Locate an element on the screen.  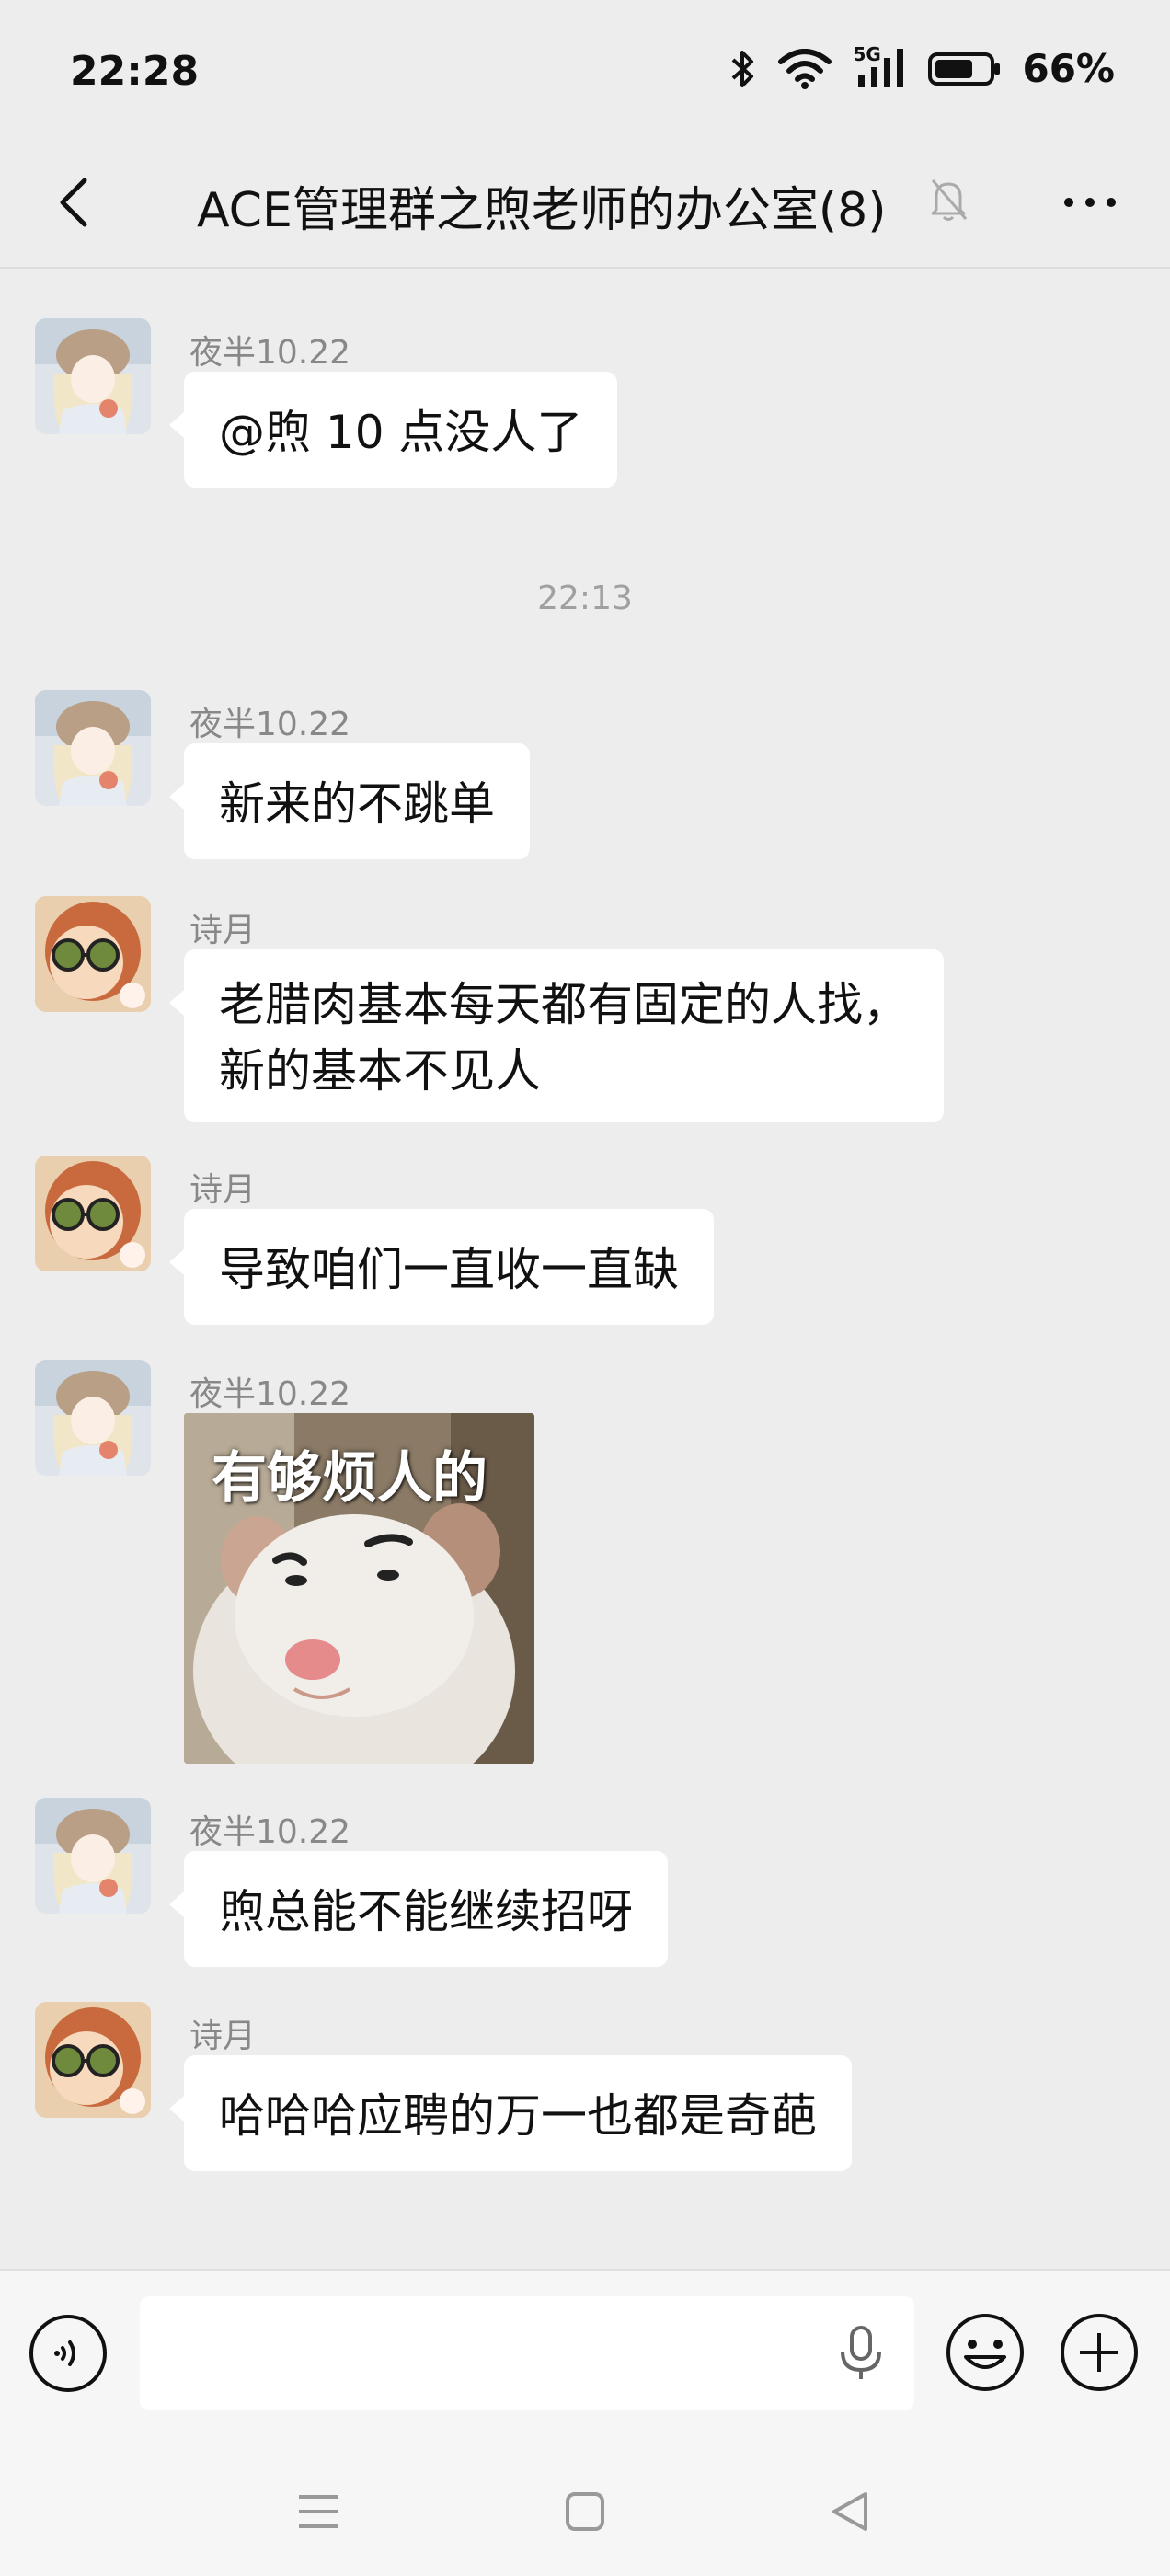
back-icon is located at coordinates (73, 202).